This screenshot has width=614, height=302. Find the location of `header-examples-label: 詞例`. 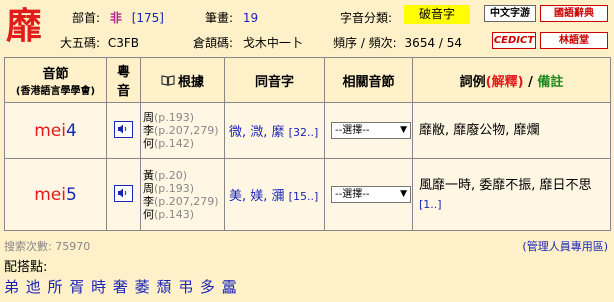

header-examples-label: 詞例 is located at coordinates (472, 82).